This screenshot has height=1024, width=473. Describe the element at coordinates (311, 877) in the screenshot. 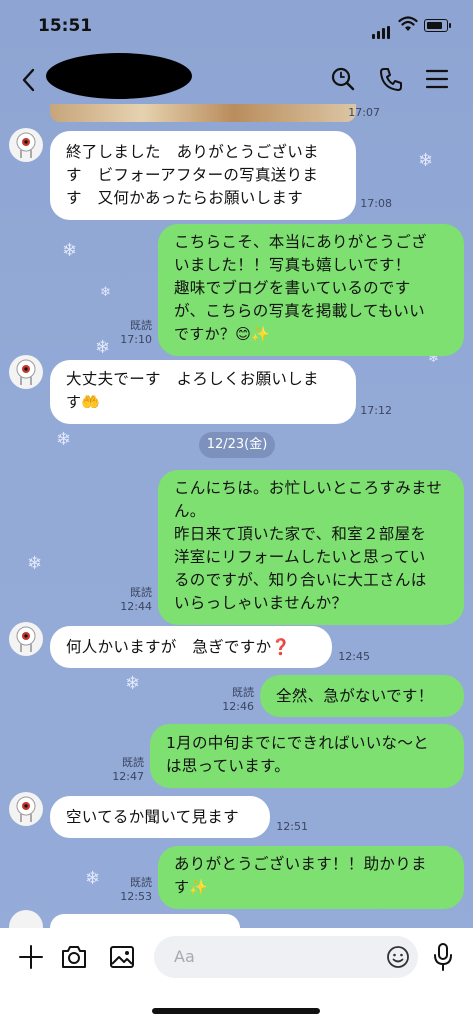

I see `outgoing-message: ありがとうございます！！助かりま す✨` at that location.